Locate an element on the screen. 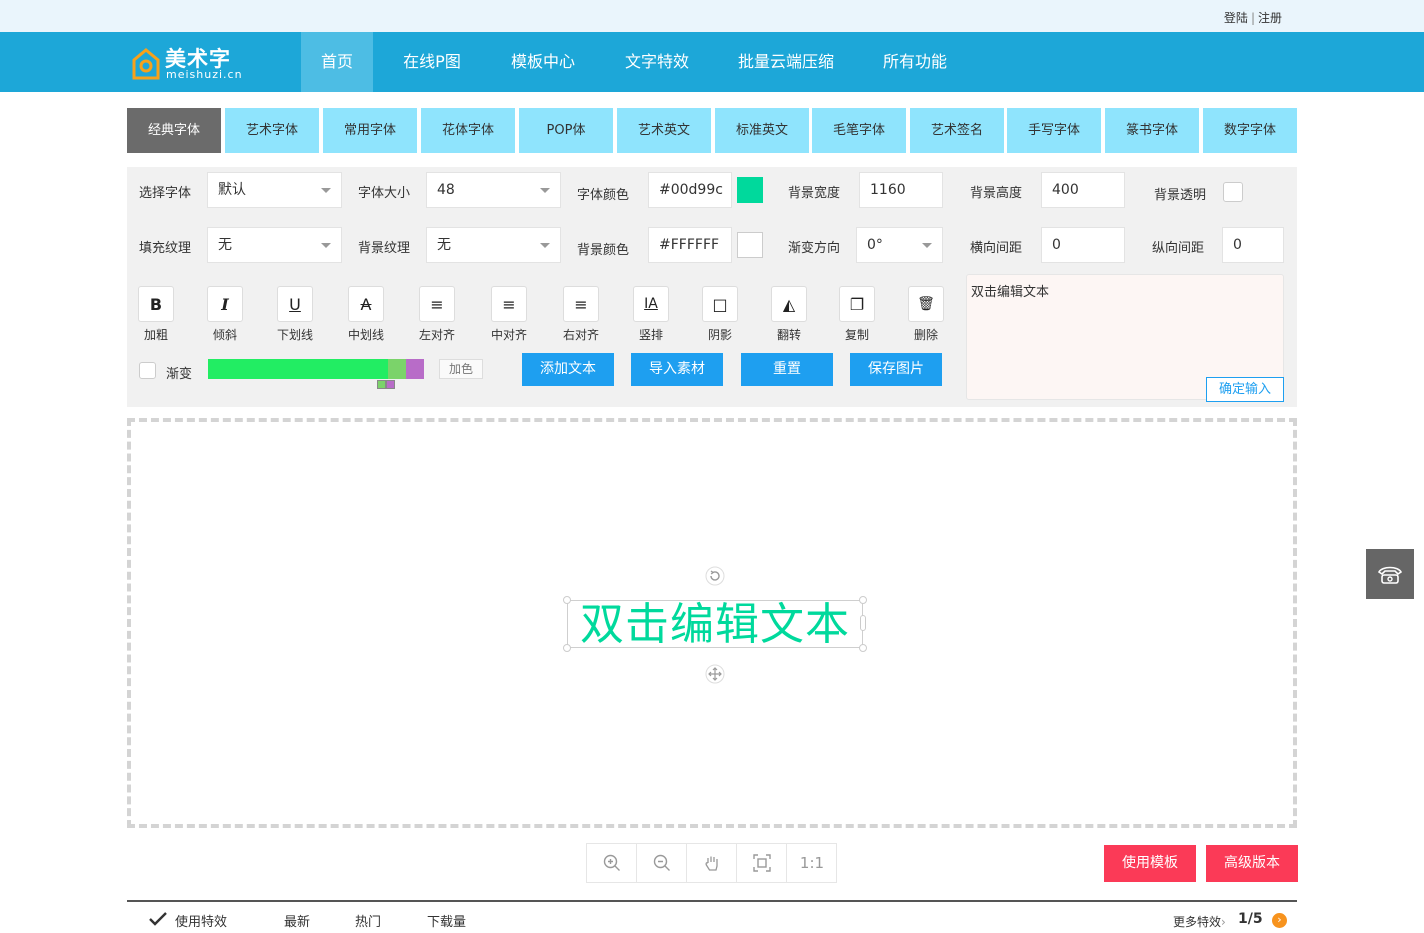 The height and width of the screenshot is (933, 1424). save-image-button: 保存图片 is located at coordinates (896, 369).